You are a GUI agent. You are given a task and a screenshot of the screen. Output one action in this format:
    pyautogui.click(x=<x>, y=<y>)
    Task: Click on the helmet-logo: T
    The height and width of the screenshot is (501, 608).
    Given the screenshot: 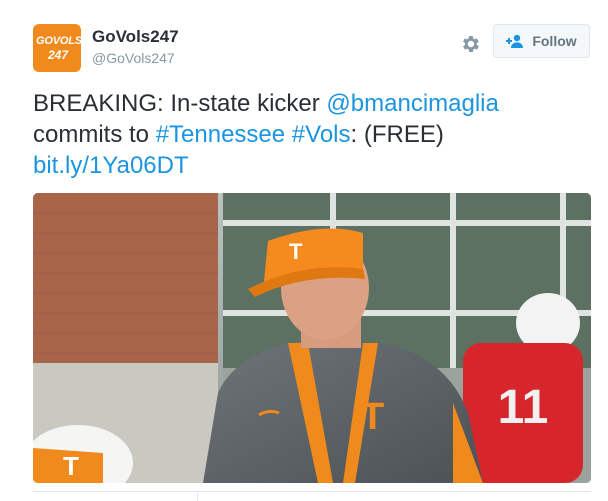 What is the action you would take?
    pyautogui.click(x=71, y=466)
    